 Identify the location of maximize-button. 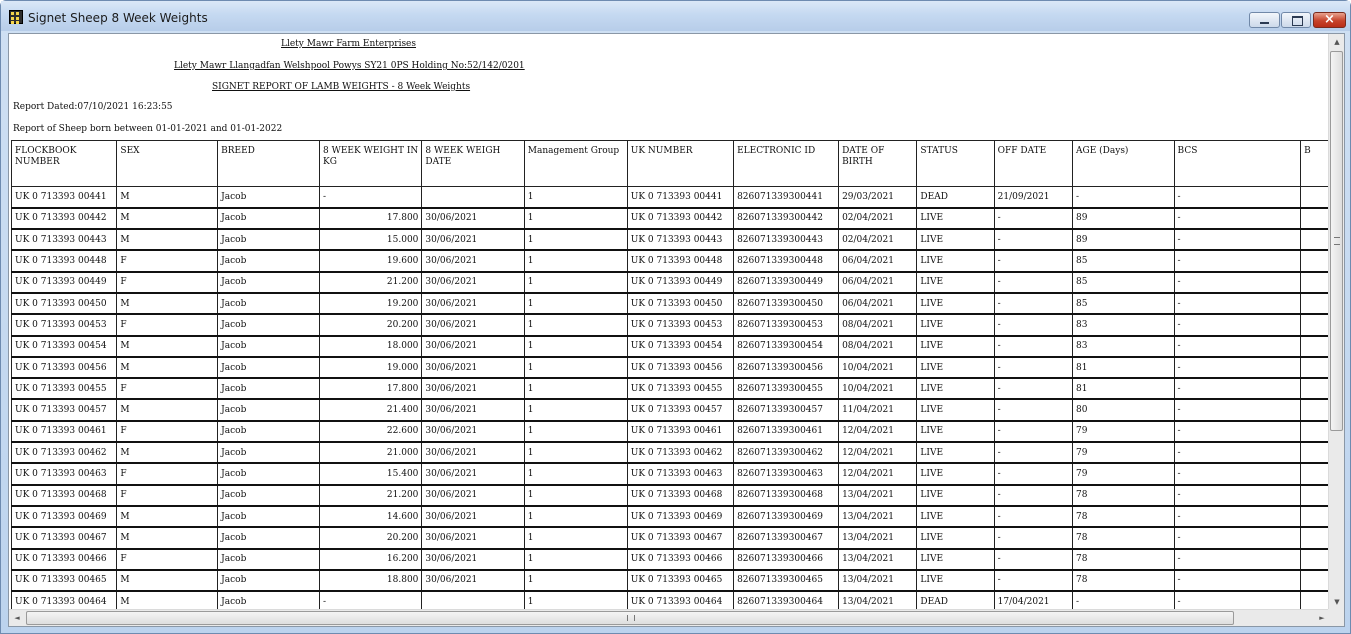
(1296, 20).